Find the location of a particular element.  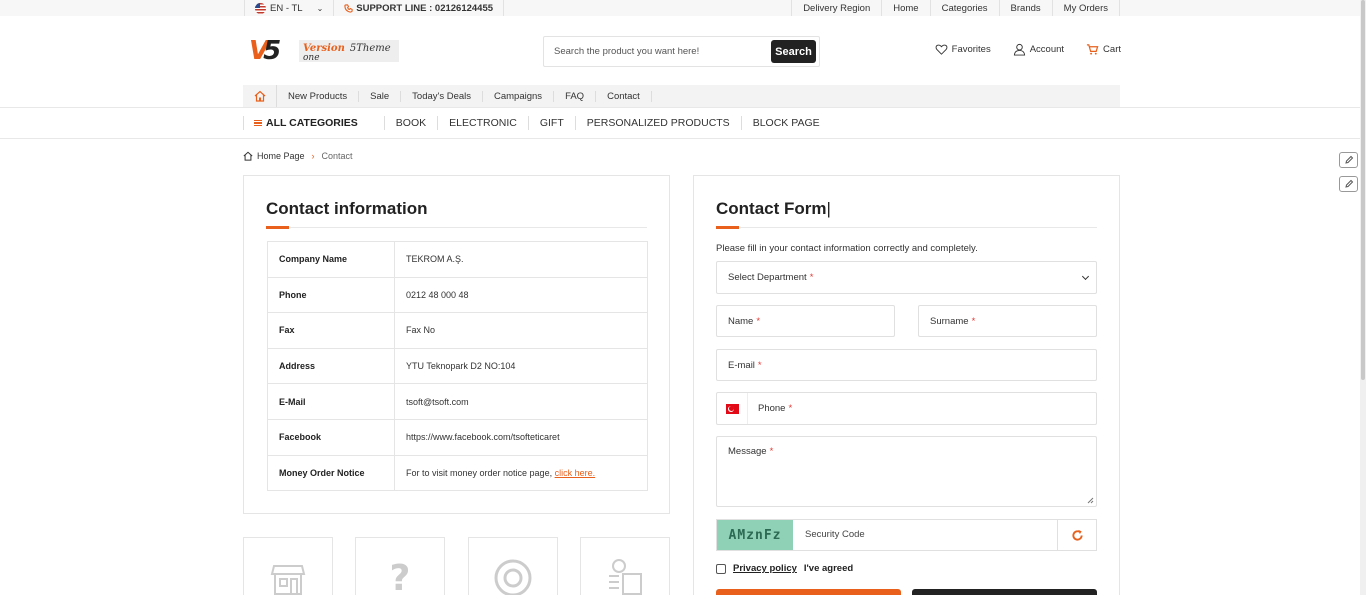

message-label: Message is located at coordinates (747, 451).